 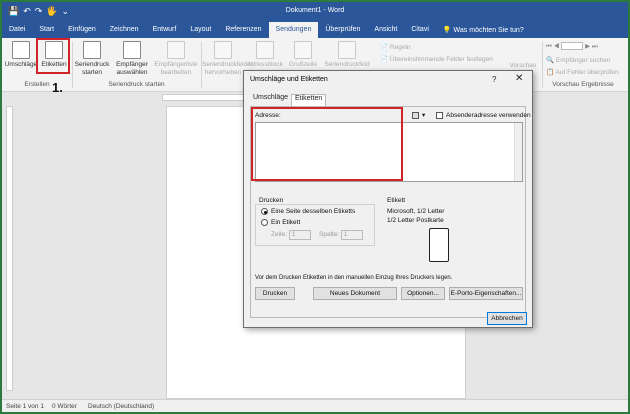 I want to click on tell-me-search: 💡 Was möchten Sie tun?, so click(x=483, y=30).